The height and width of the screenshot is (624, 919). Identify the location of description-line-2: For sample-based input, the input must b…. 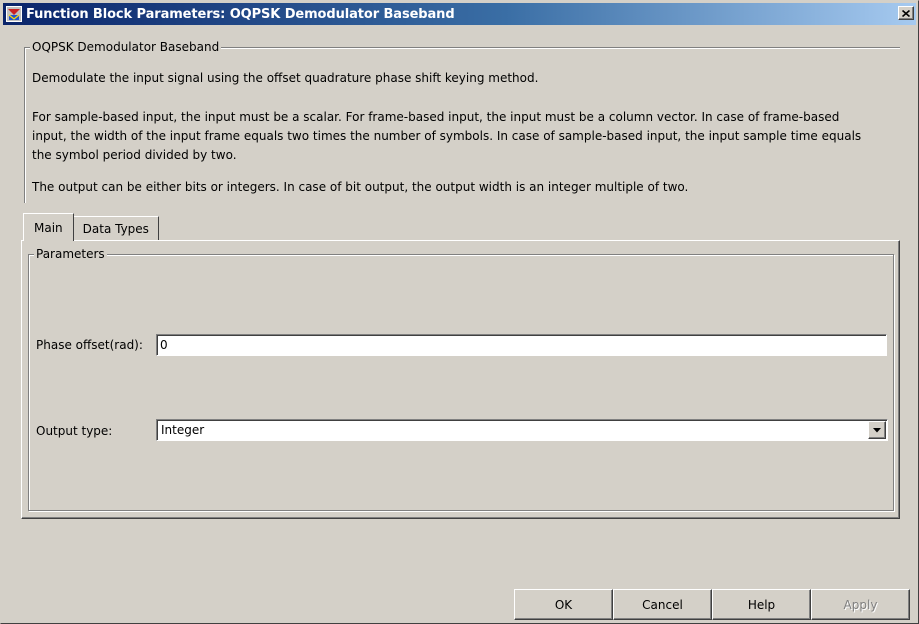
(436, 117).